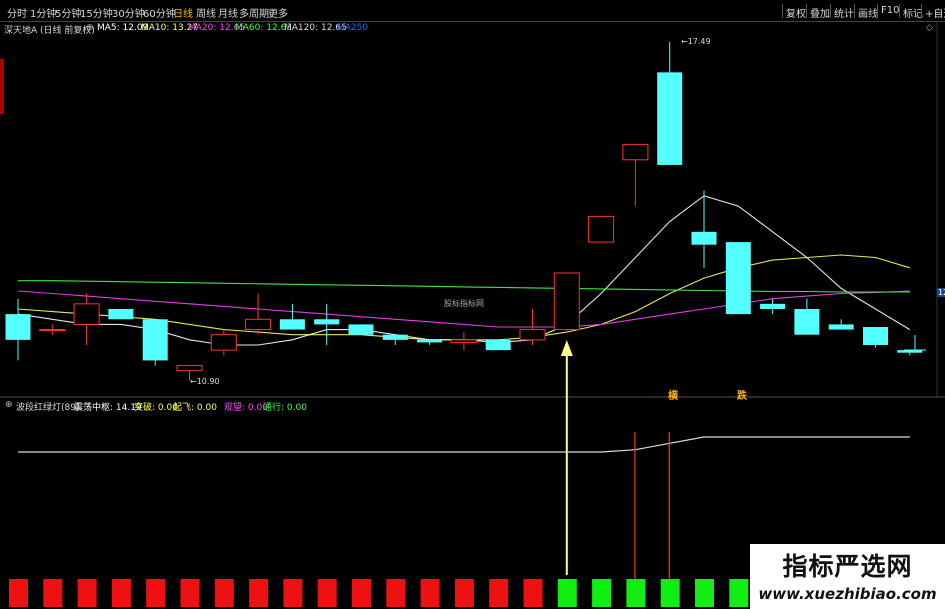 This screenshot has height=609, width=945. I want to click on watermark-url: www.xuezhibiao.com, so click(847, 594).